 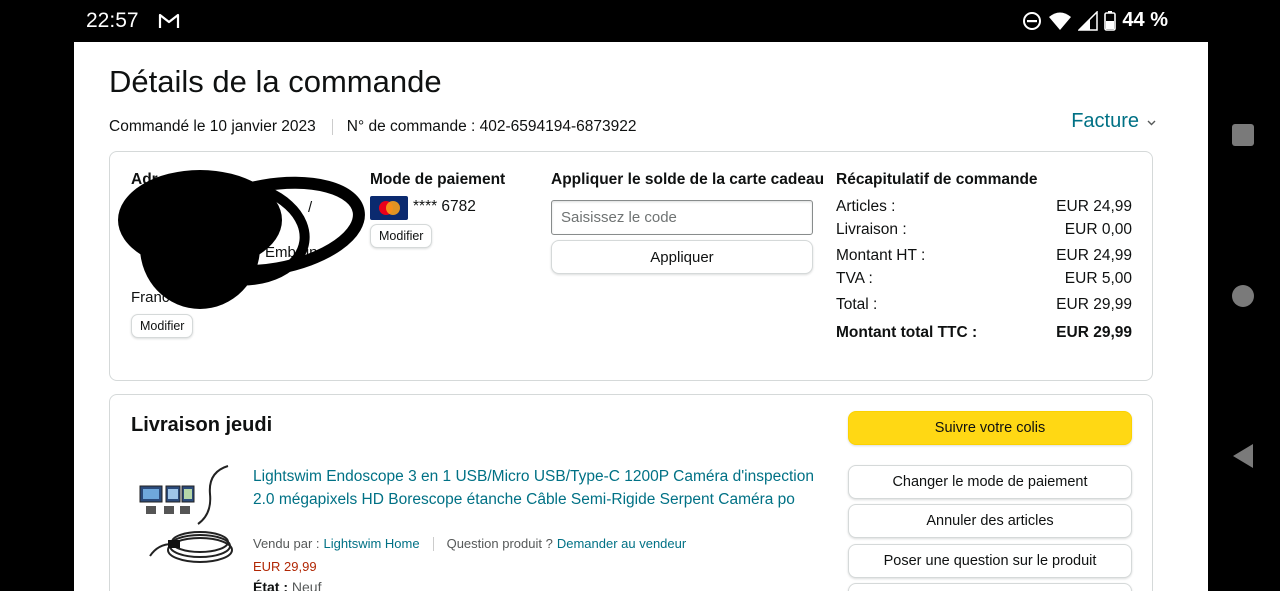 I want to click on invoice-label: Facture, so click(x=1105, y=121).